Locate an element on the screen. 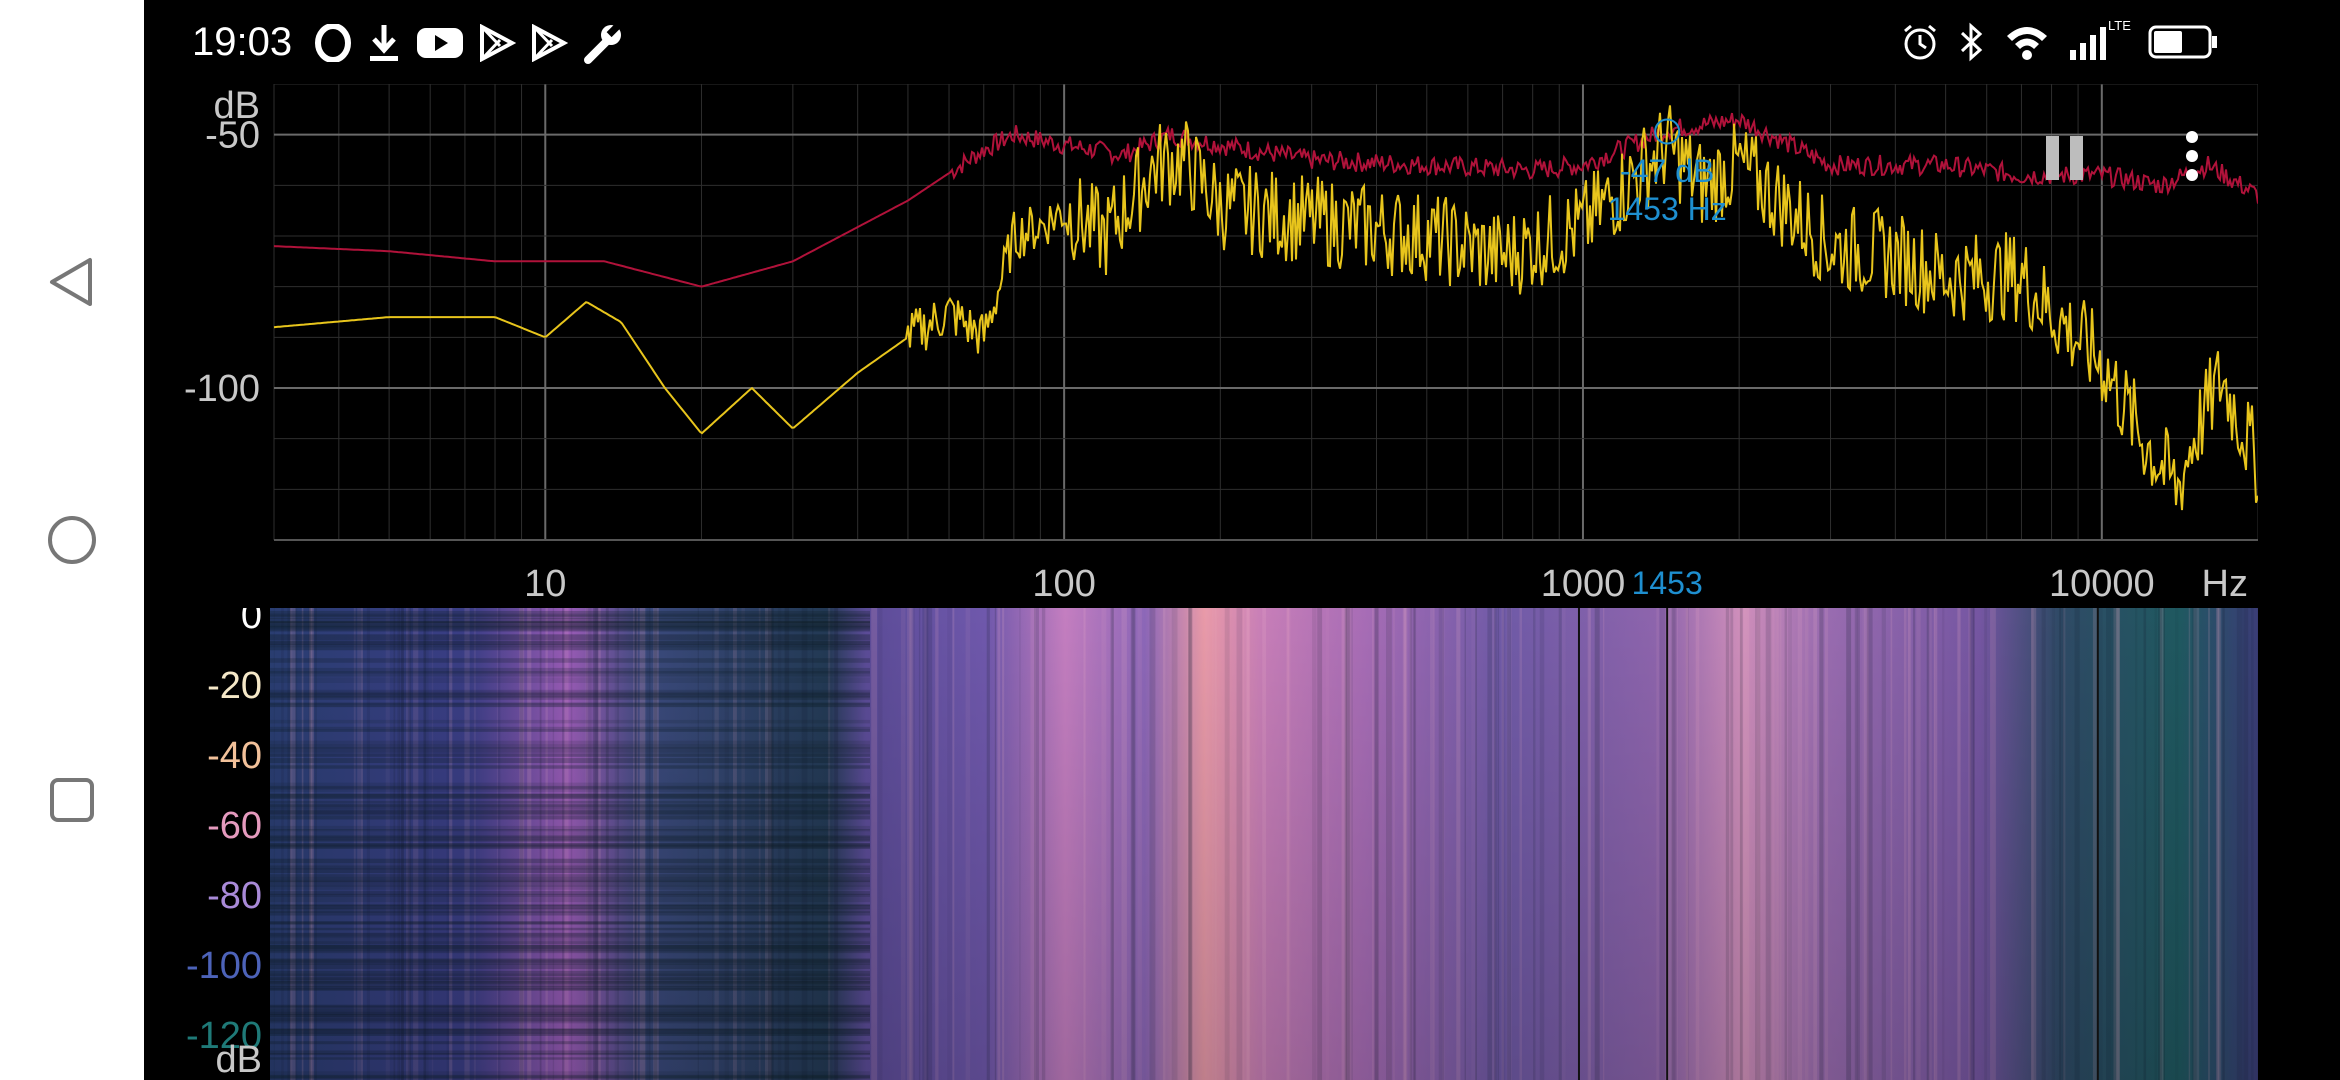 Image resolution: width=2340 pixels, height=1080 pixels. back-triangle-icon is located at coordinates (71, 282).